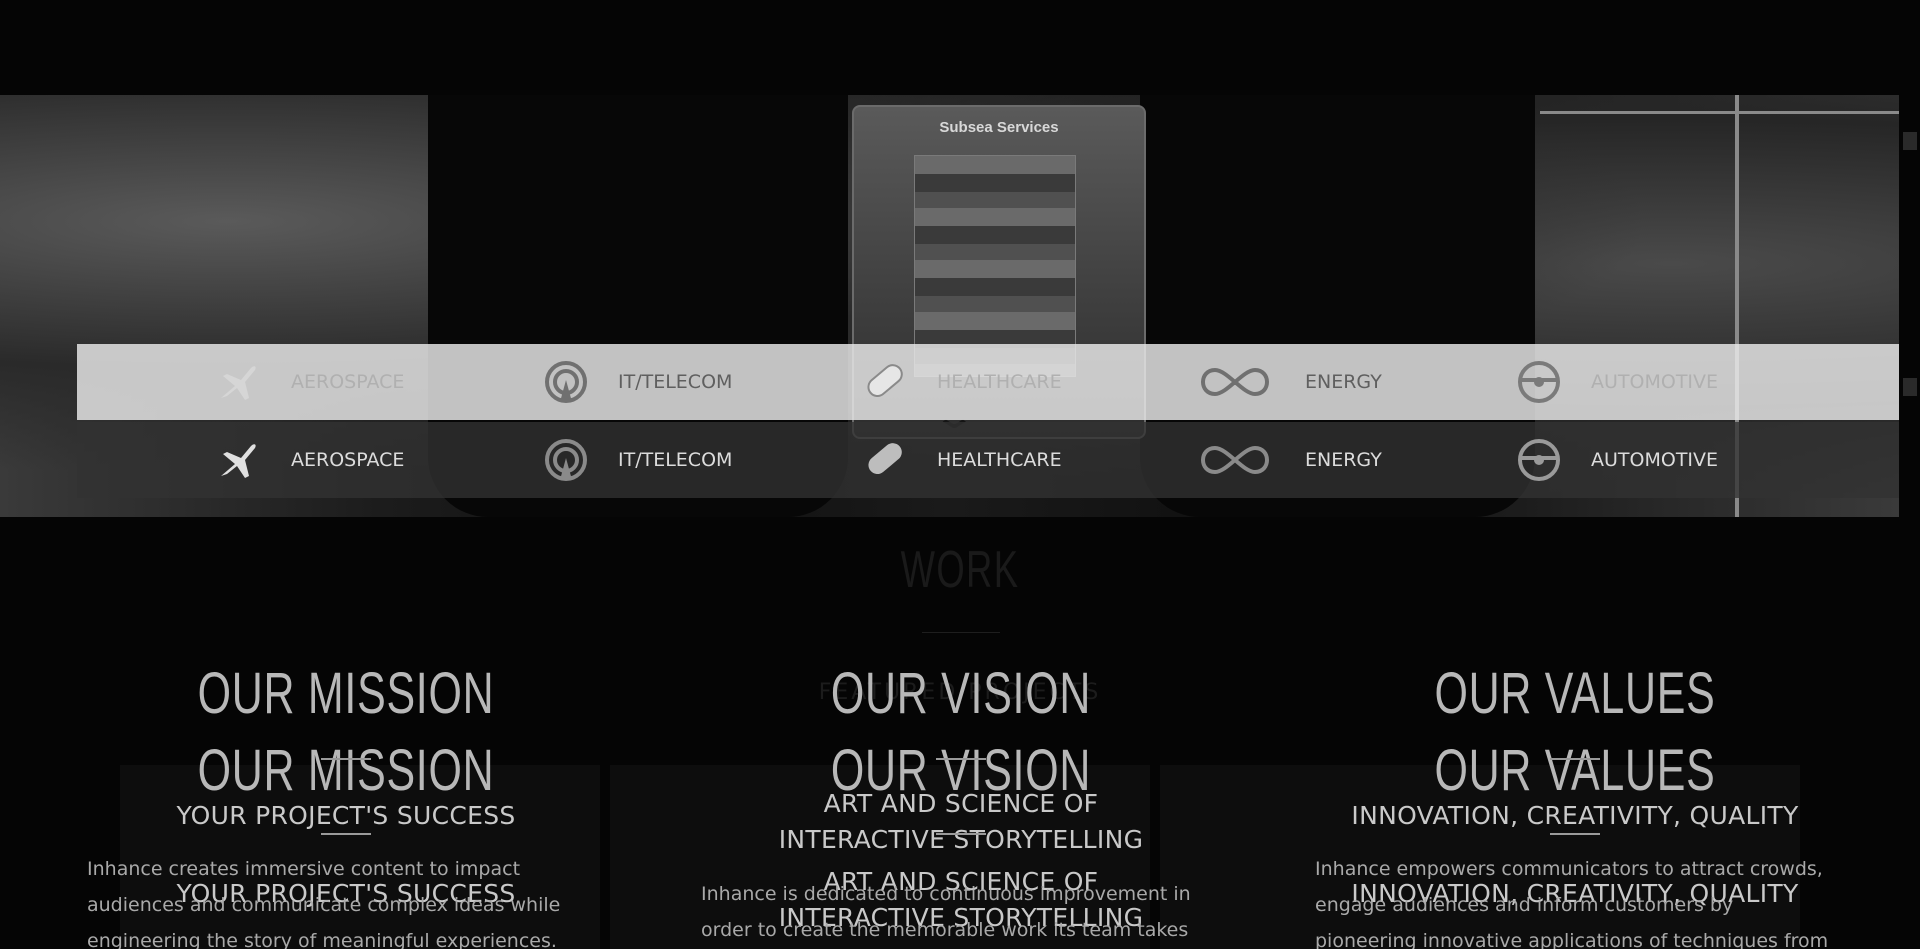 This screenshot has width=1920, height=949. What do you see at coordinates (1575, 815) in the screenshot?
I see `values-subheading: INNOVATION, CREATIVITY, QUALITY` at bounding box center [1575, 815].